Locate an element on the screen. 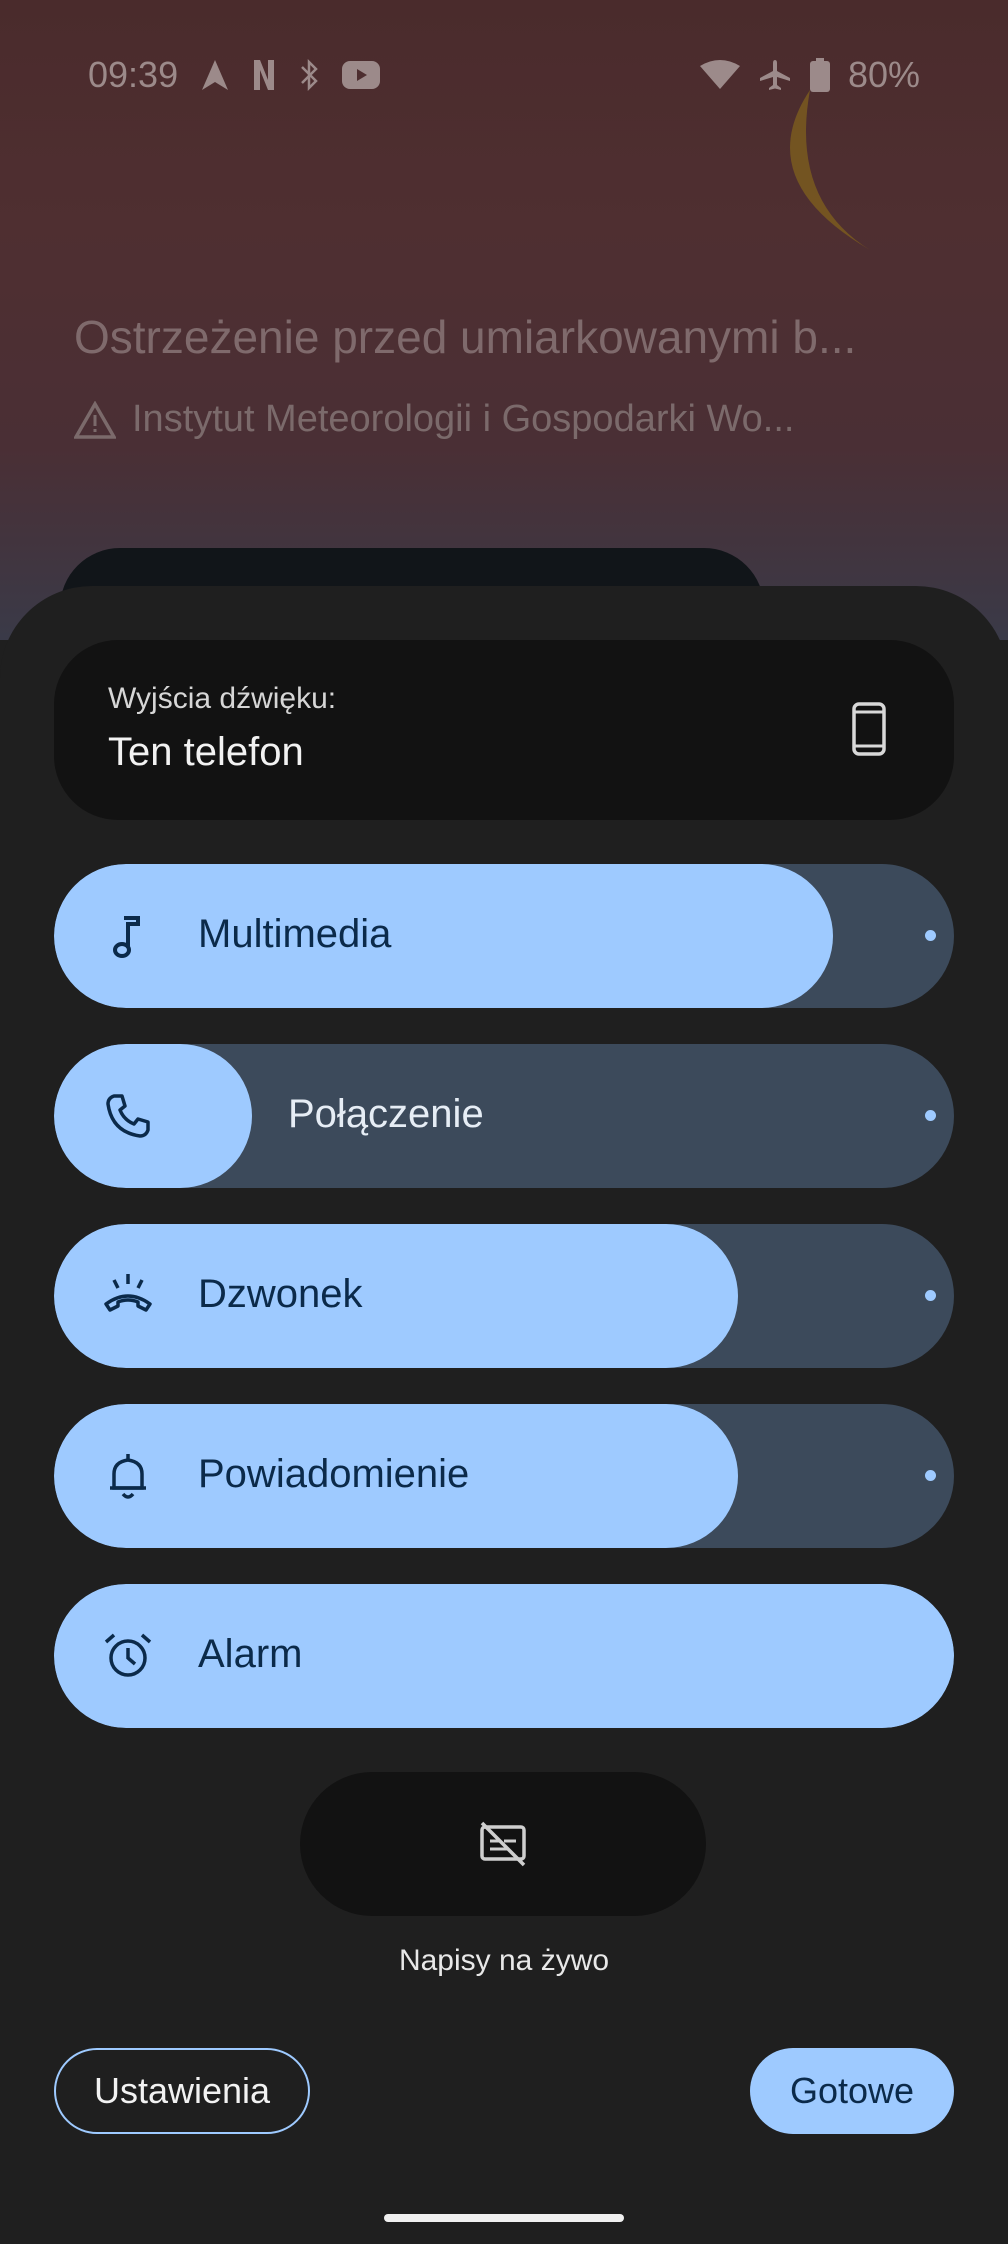  slider-notification: Powiadomienie is located at coordinates (504, 1476).